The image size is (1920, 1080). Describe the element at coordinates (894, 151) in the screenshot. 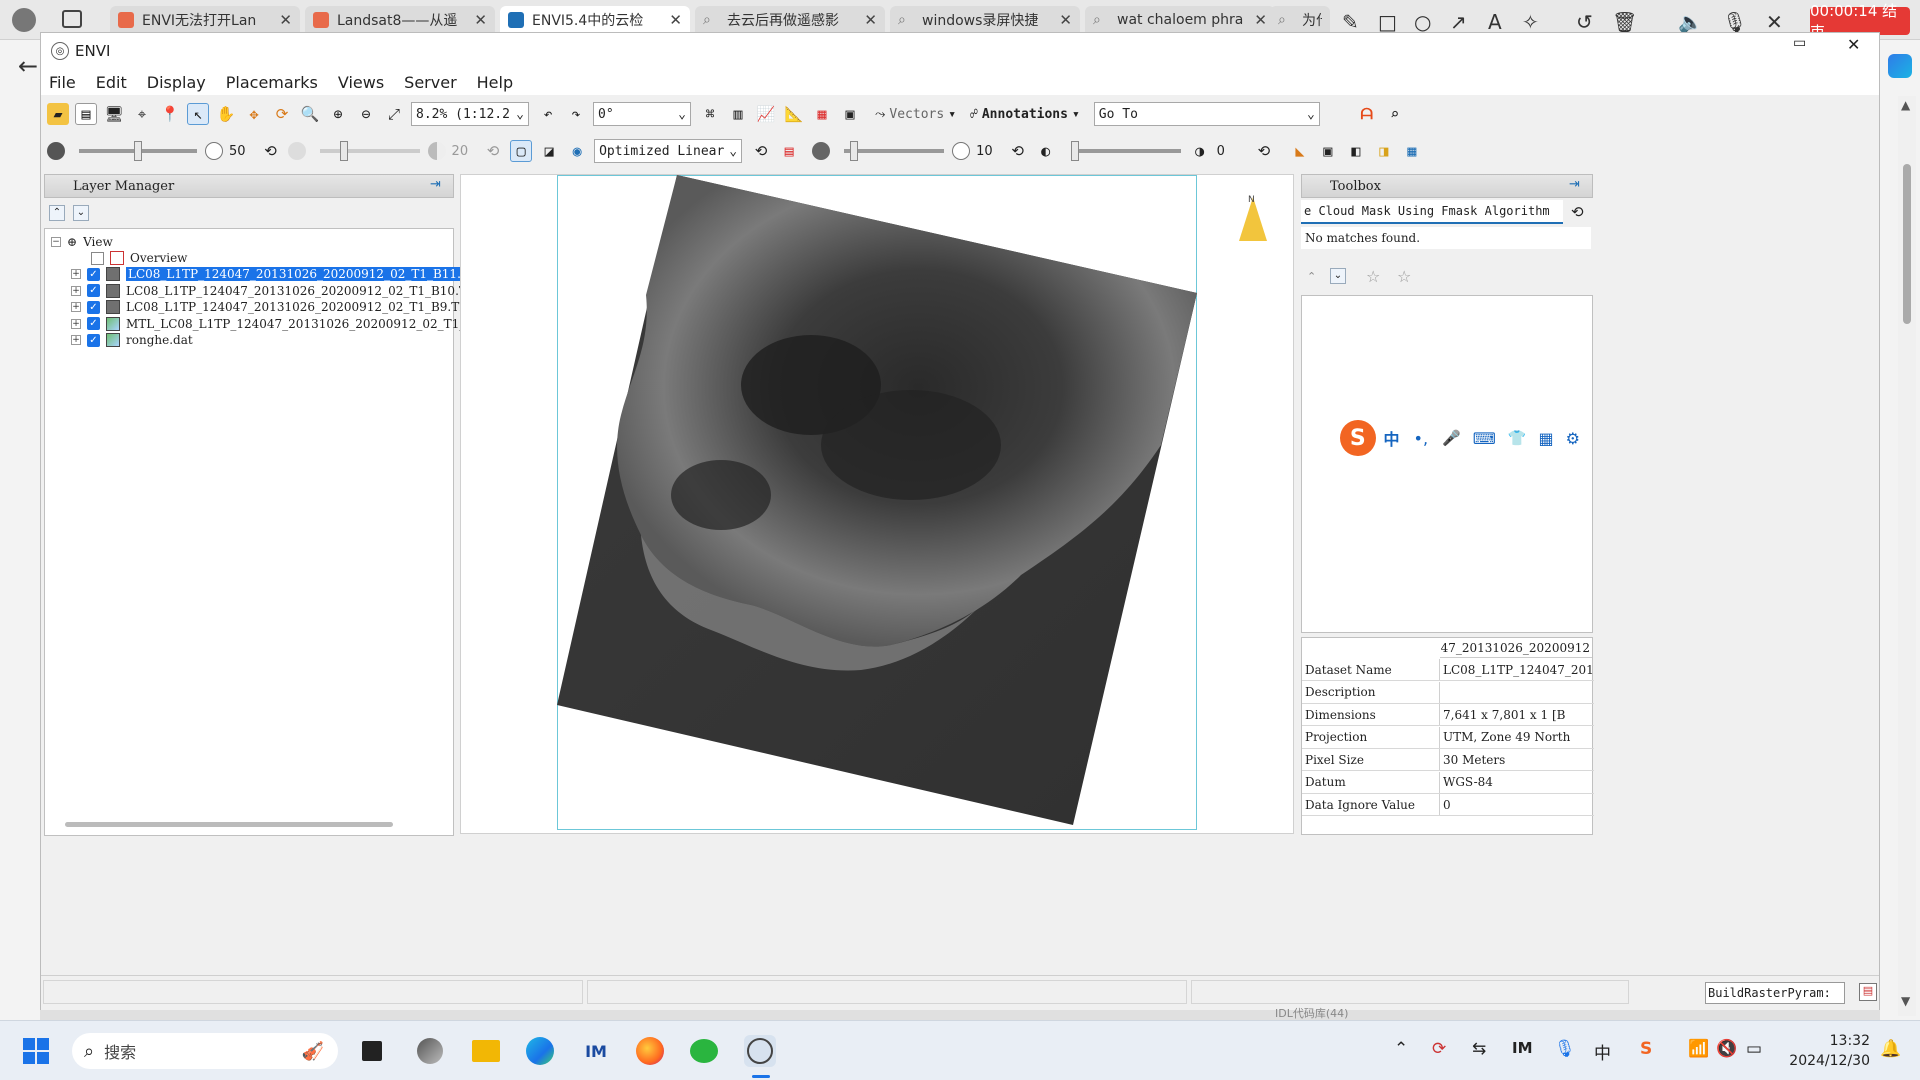

I see `sharpen-slider` at that location.